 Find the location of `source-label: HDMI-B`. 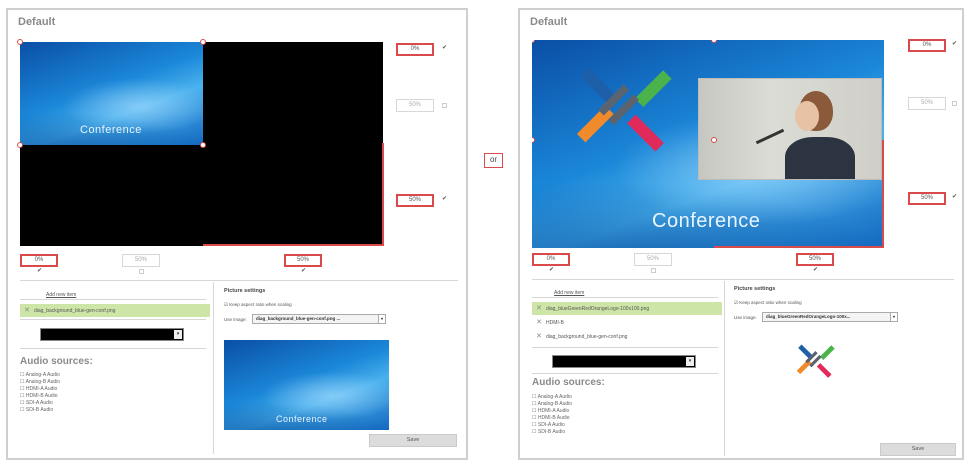

source-label: HDMI-B is located at coordinates (555, 323).